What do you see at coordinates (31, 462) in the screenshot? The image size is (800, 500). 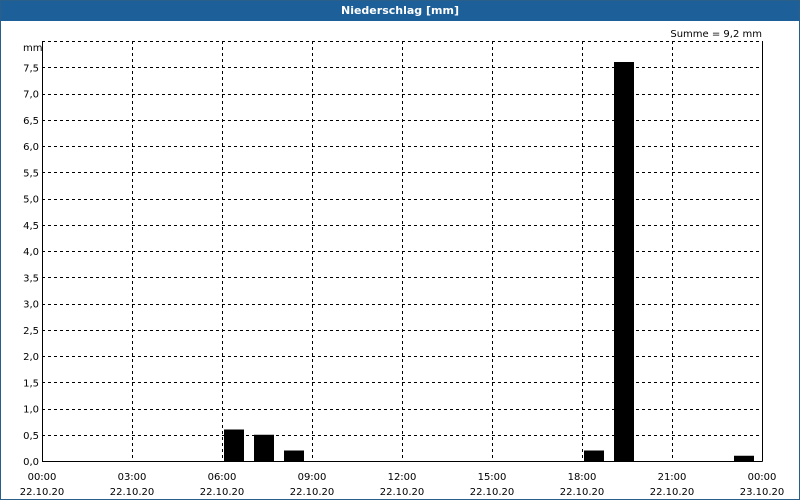 I see `y-tick-label: 0,0` at bounding box center [31, 462].